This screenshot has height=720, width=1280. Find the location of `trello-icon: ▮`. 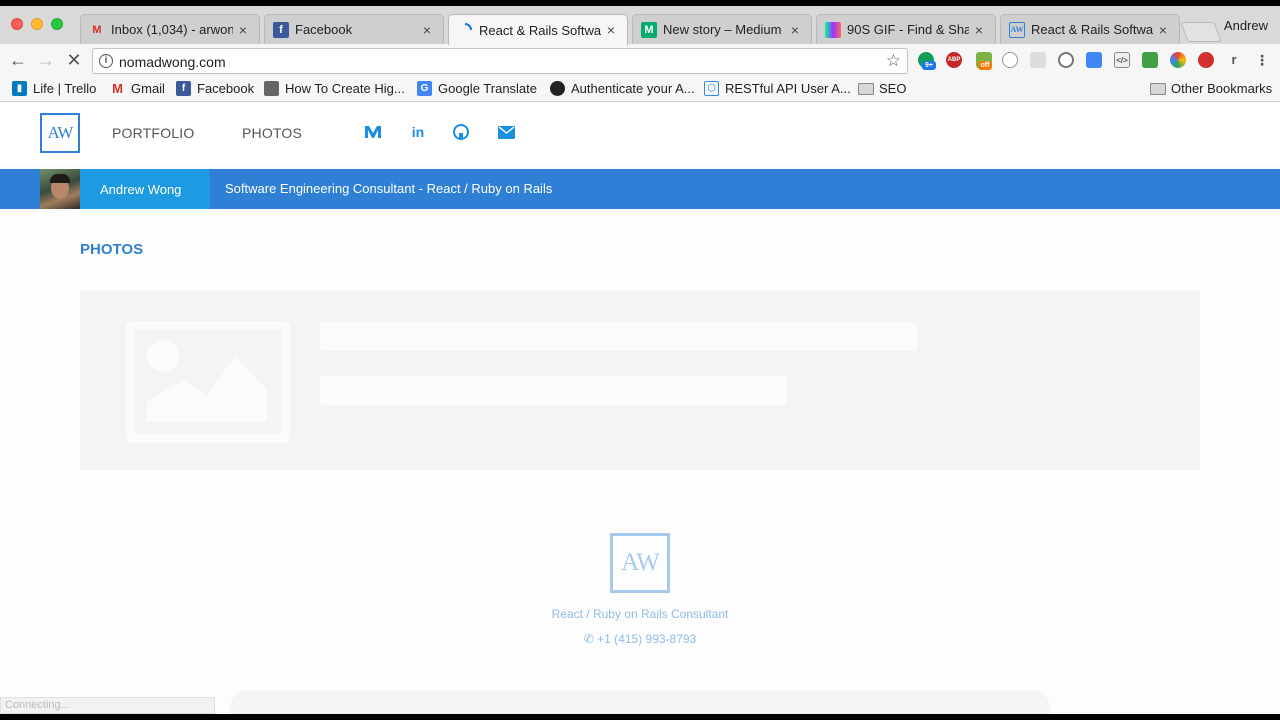

trello-icon: ▮ is located at coordinates (19, 88).